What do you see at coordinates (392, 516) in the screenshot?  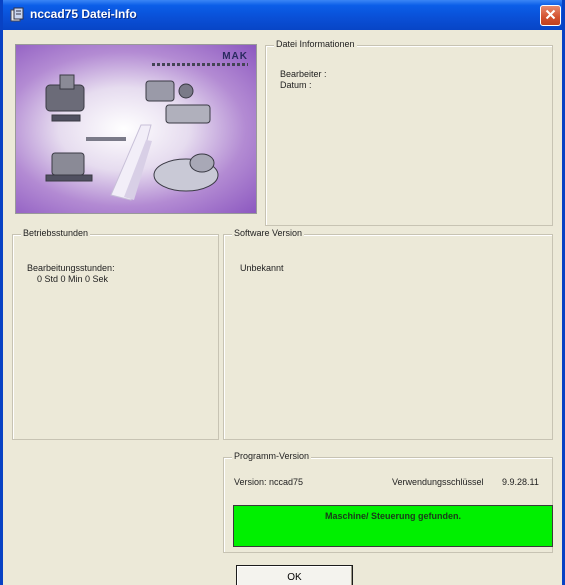 I see `status-message: Maschine/ Steuerung gefunden.` at bounding box center [392, 516].